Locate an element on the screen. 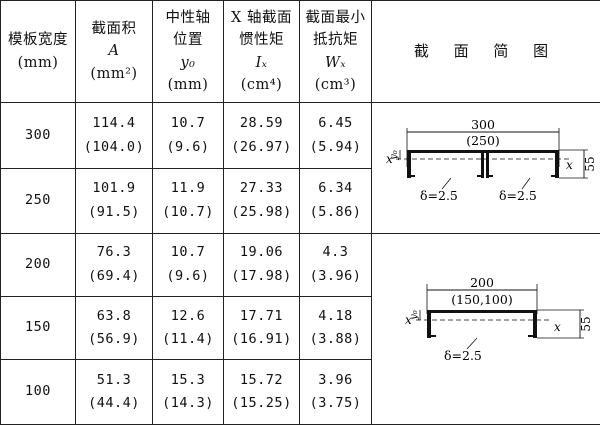  header-modulus-symbol: Wₓ is located at coordinates (335, 63).